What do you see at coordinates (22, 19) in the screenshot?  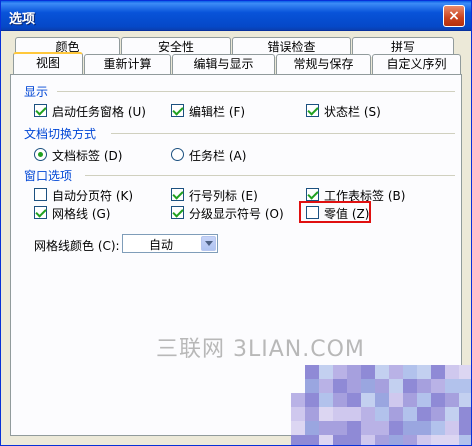 I see `dialog-title: 选项` at bounding box center [22, 19].